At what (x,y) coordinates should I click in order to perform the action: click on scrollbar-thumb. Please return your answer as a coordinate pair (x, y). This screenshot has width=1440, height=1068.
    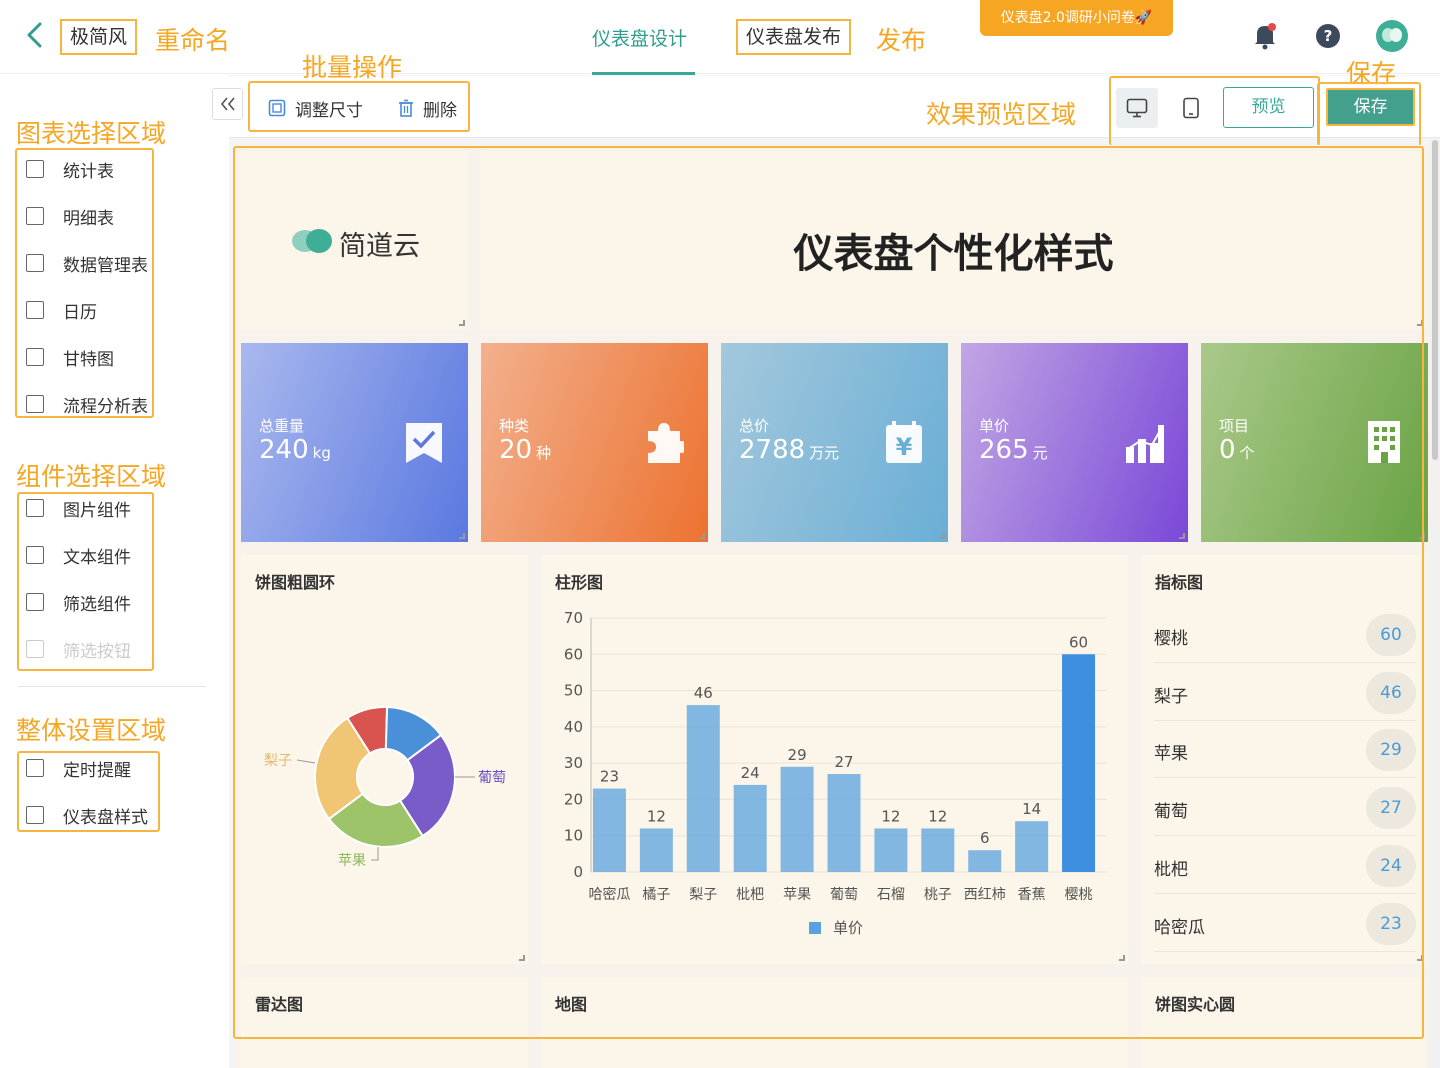
    Looking at the image, I should click on (1435, 300).